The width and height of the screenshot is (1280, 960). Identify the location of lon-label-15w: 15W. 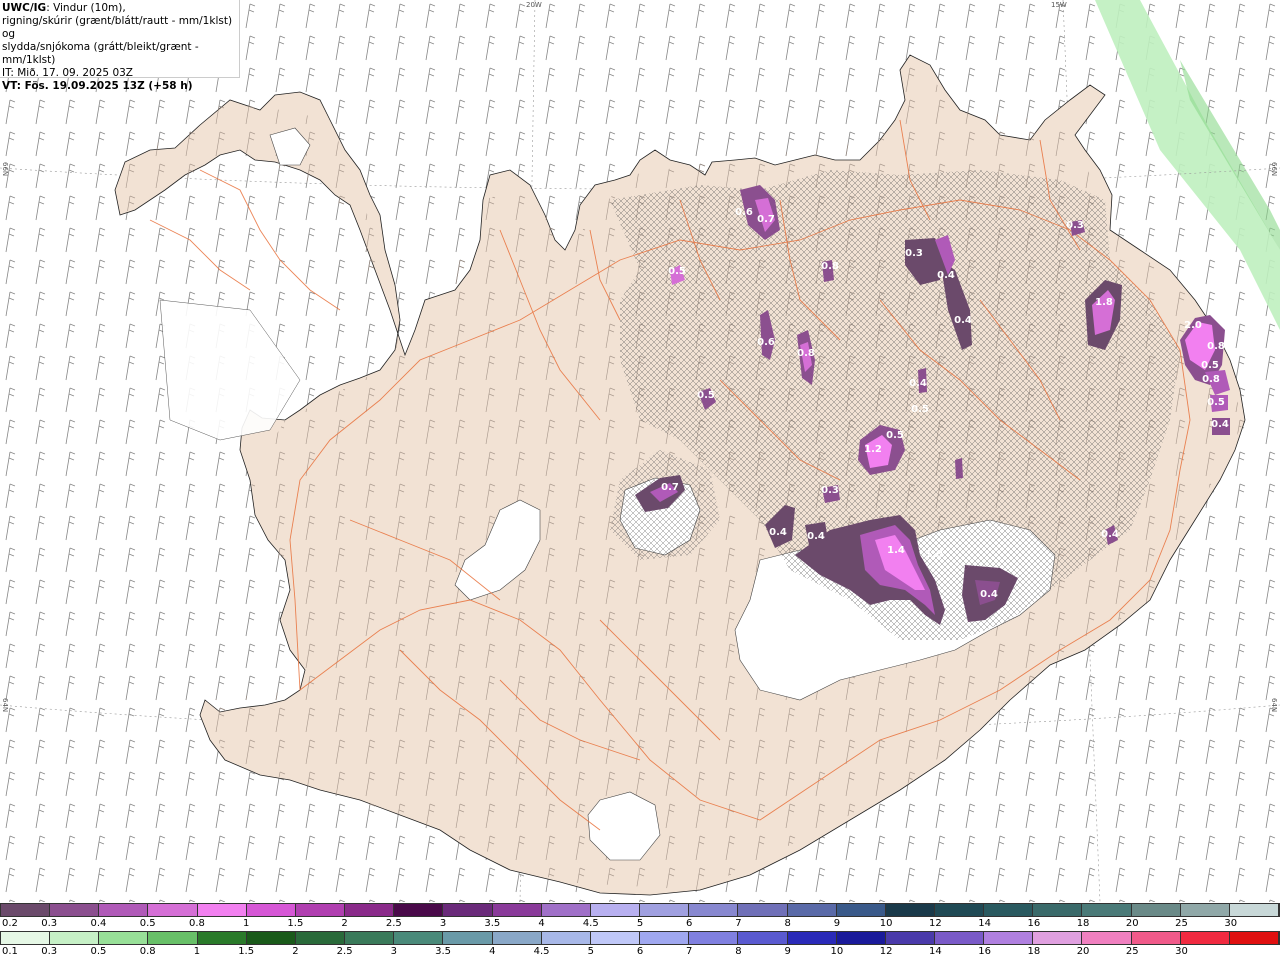
(1059, 5).